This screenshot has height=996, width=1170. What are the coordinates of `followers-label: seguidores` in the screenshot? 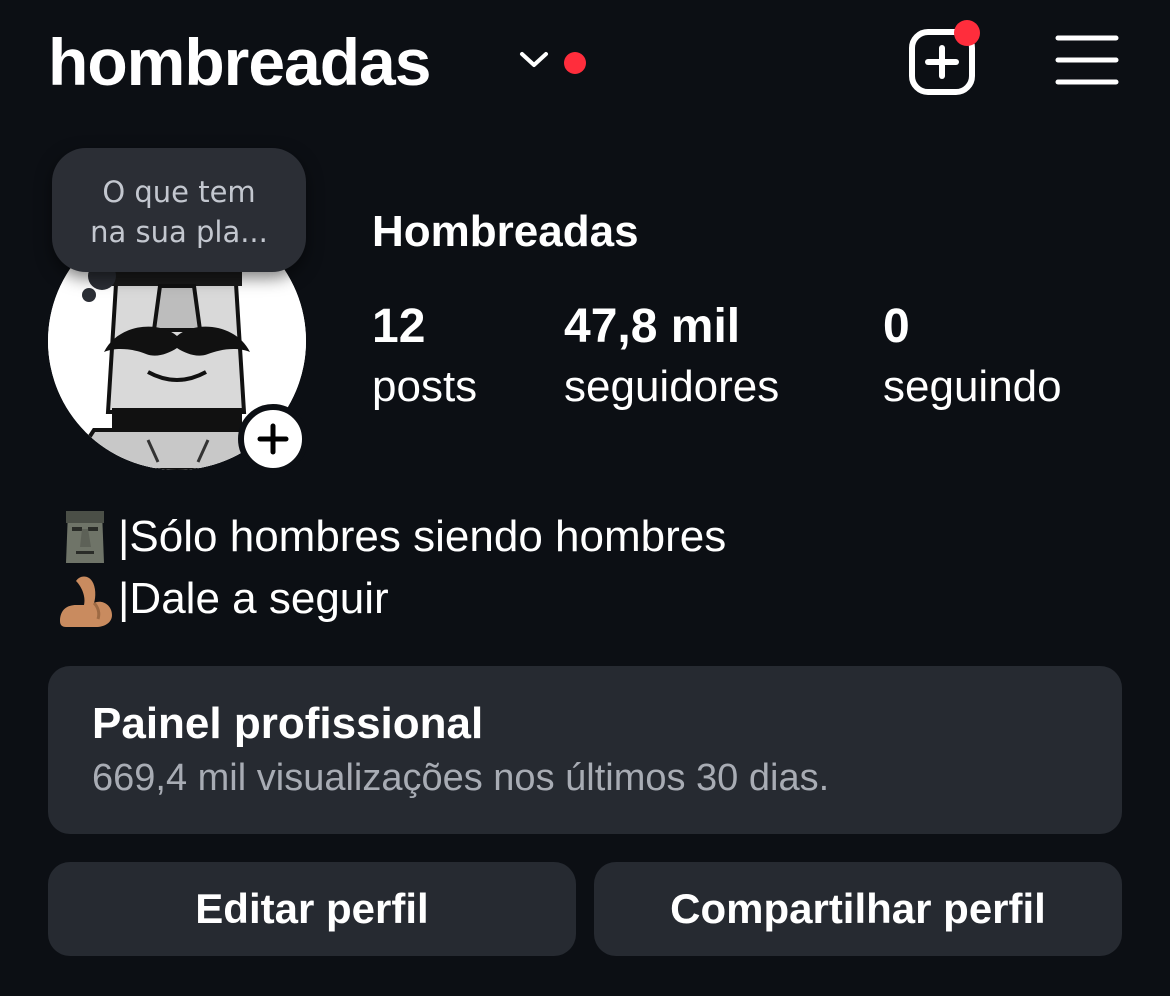 It's located at (672, 386).